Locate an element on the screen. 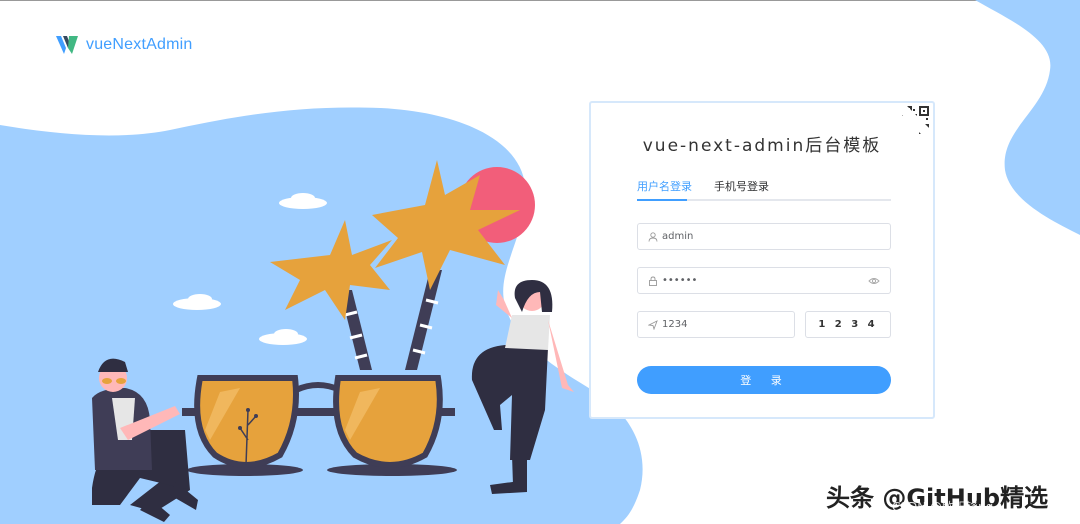 The width and height of the screenshot is (1080, 524). username-input is located at coordinates (776, 236).